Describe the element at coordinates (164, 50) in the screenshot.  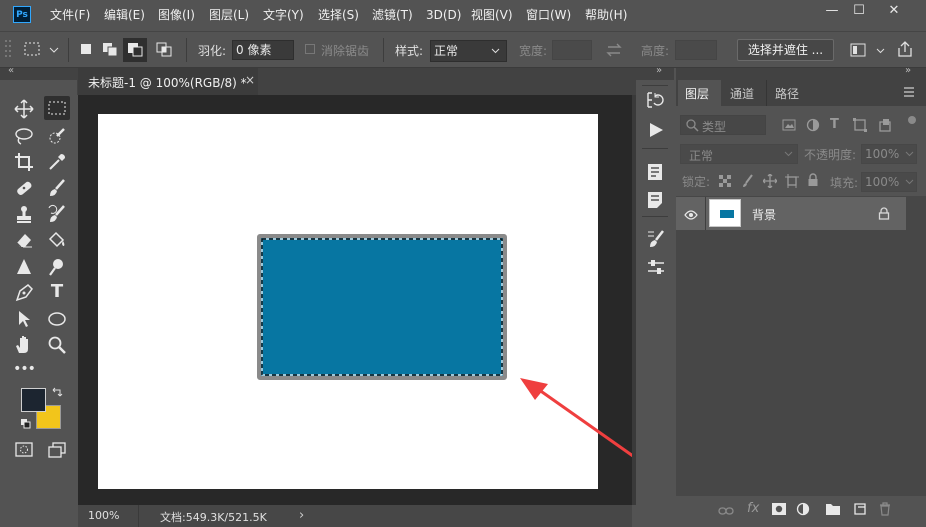
I see `intersect-selection-icon` at that location.